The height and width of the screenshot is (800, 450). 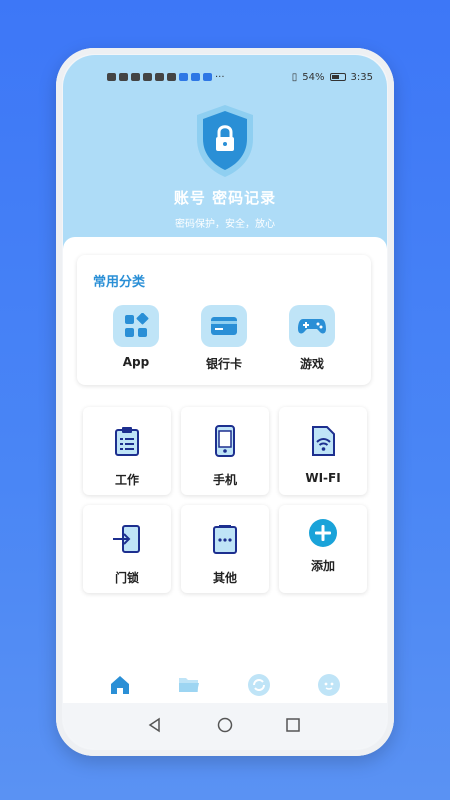 What do you see at coordinates (220, 77) in the screenshot?
I see `more-notifications: ···` at bounding box center [220, 77].